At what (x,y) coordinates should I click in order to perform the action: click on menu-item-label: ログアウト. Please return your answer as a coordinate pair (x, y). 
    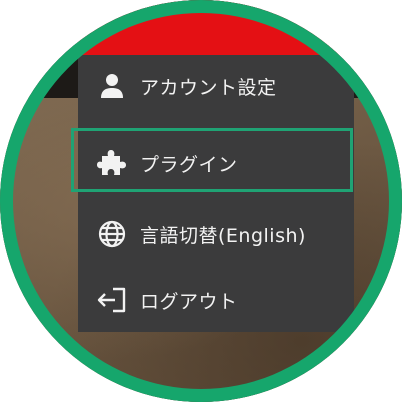
    Looking at the image, I should click on (189, 301).